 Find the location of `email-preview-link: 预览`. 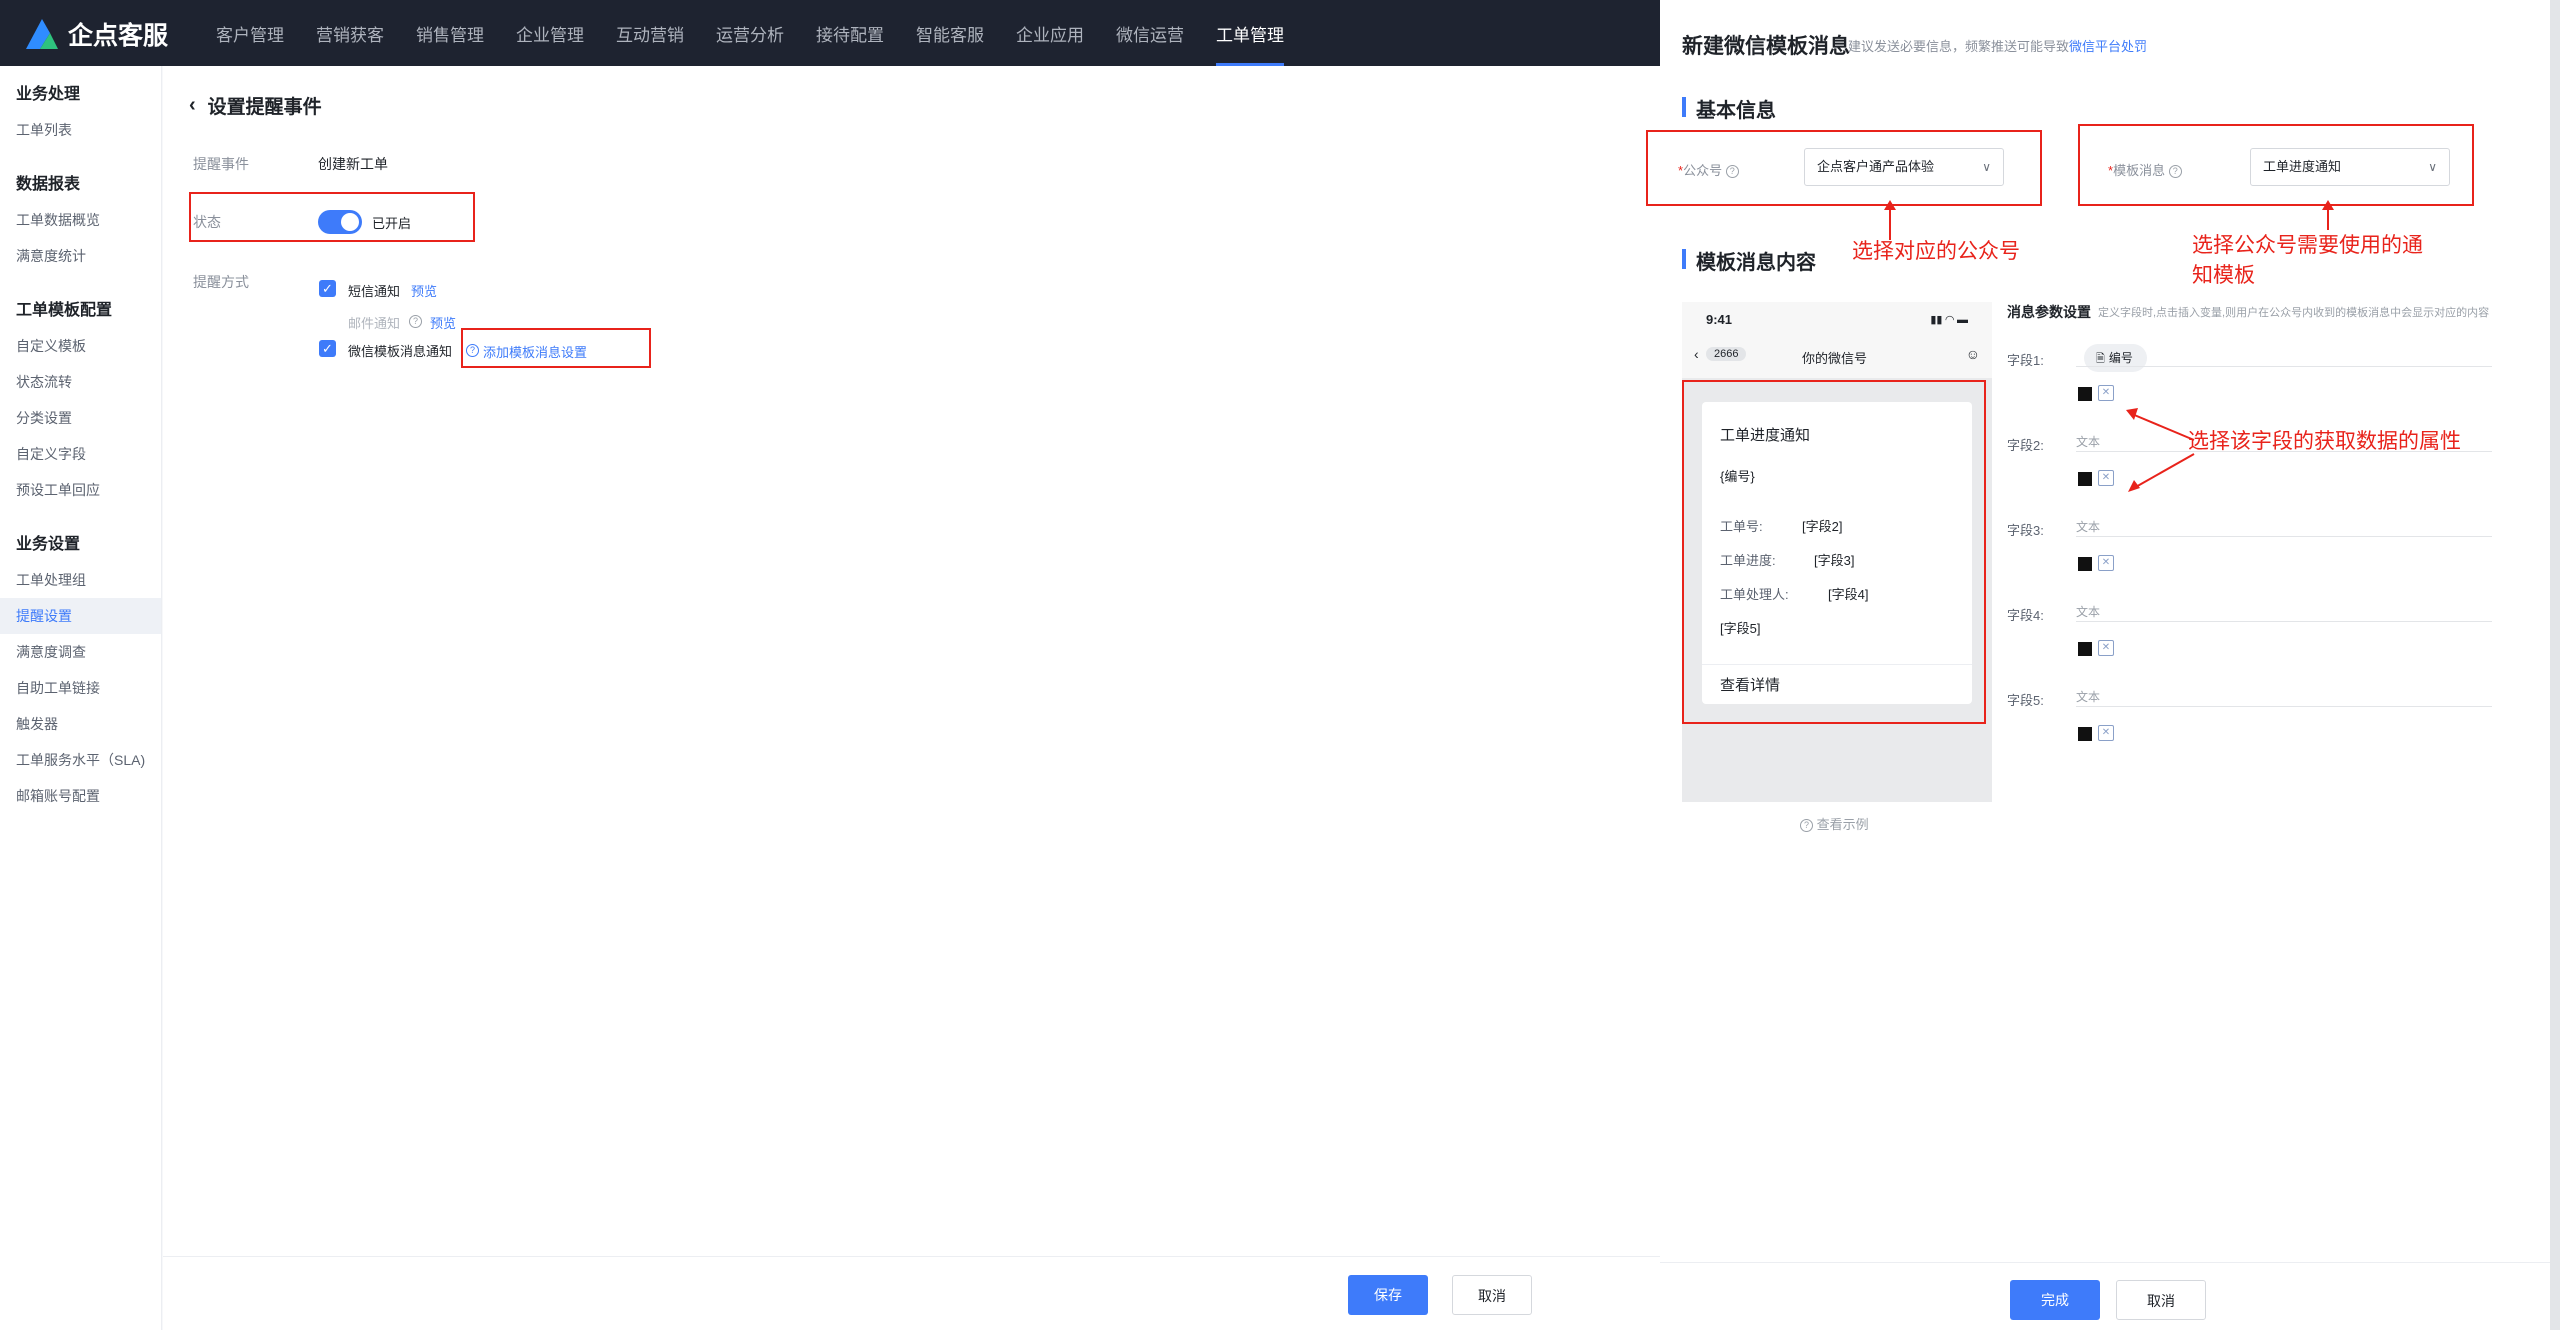

email-preview-link: 预览 is located at coordinates (443, 322).